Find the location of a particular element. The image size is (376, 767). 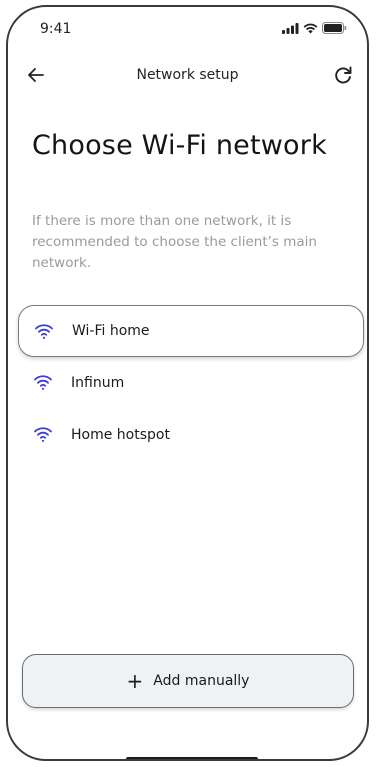

status-time: 9:41 is located at coordinates (56, 29).